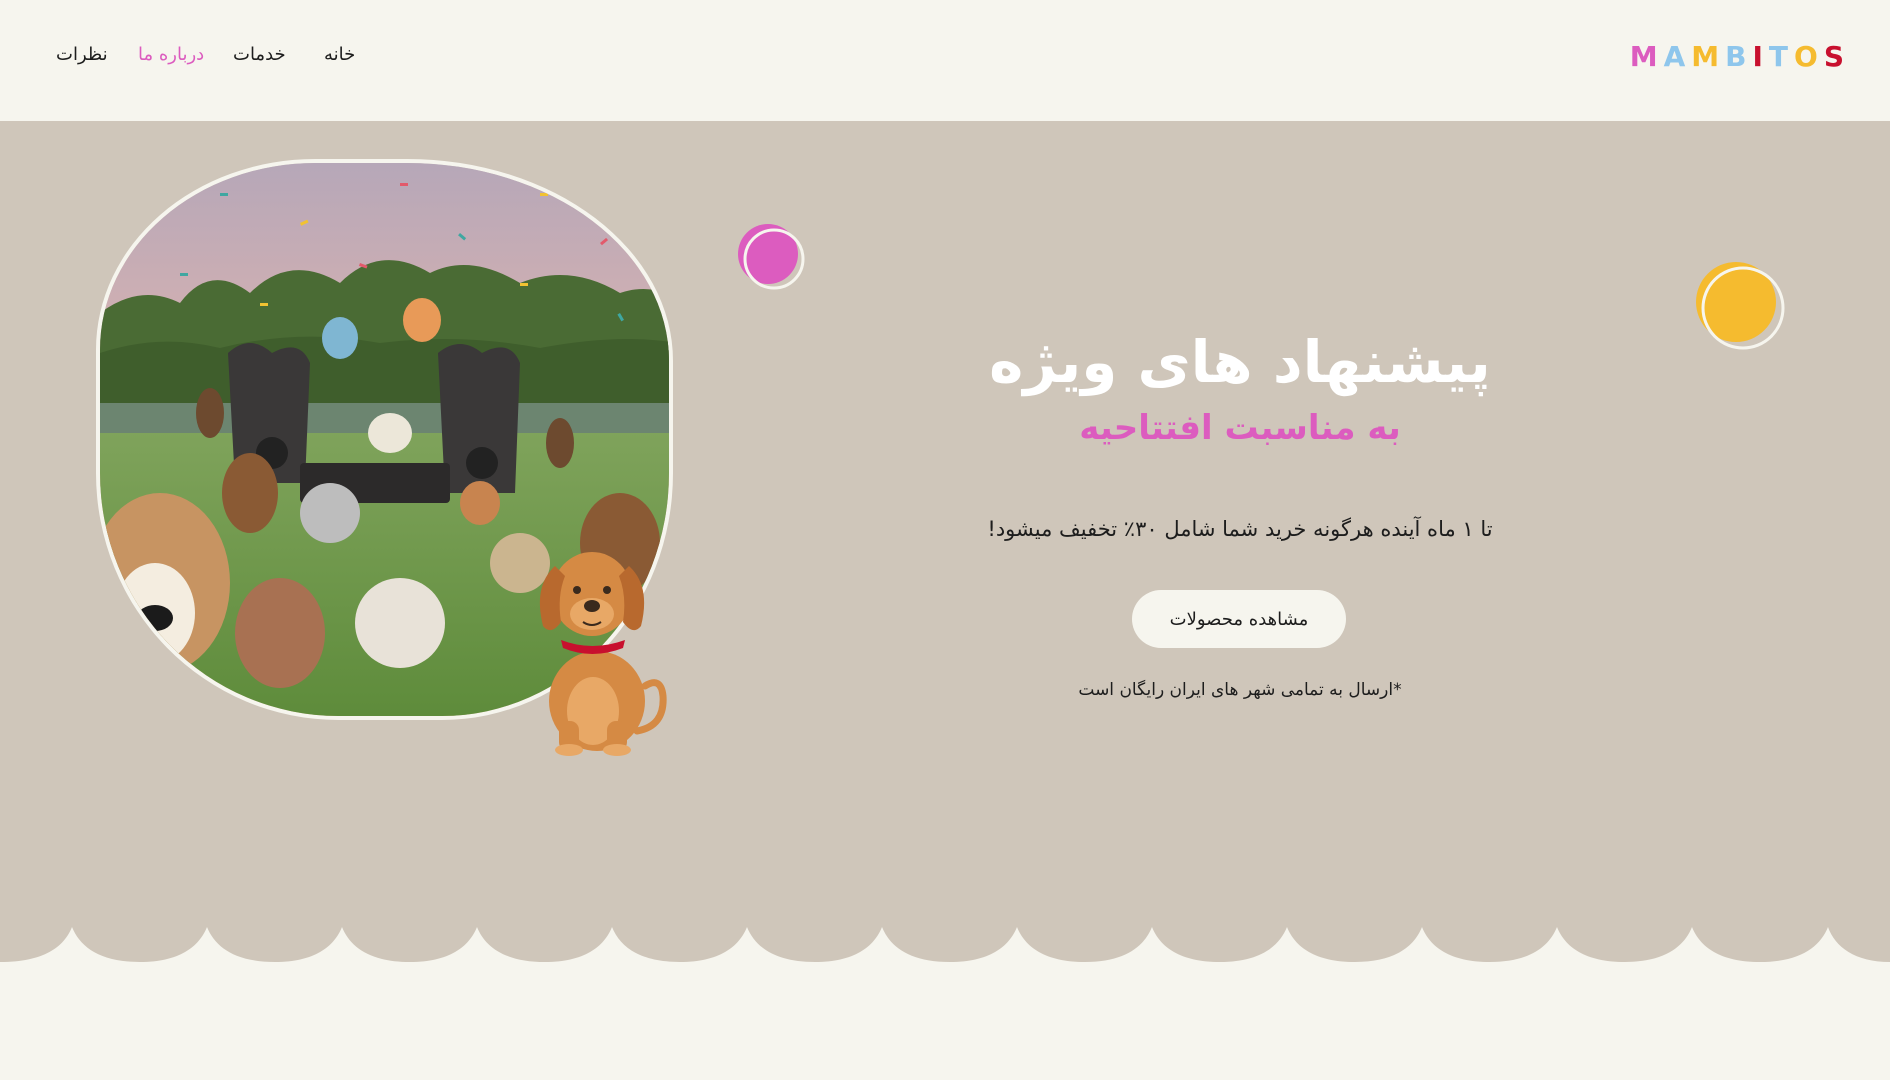  I want to click on view-products-button: مشاهده محصولات, so click(1239, 619).